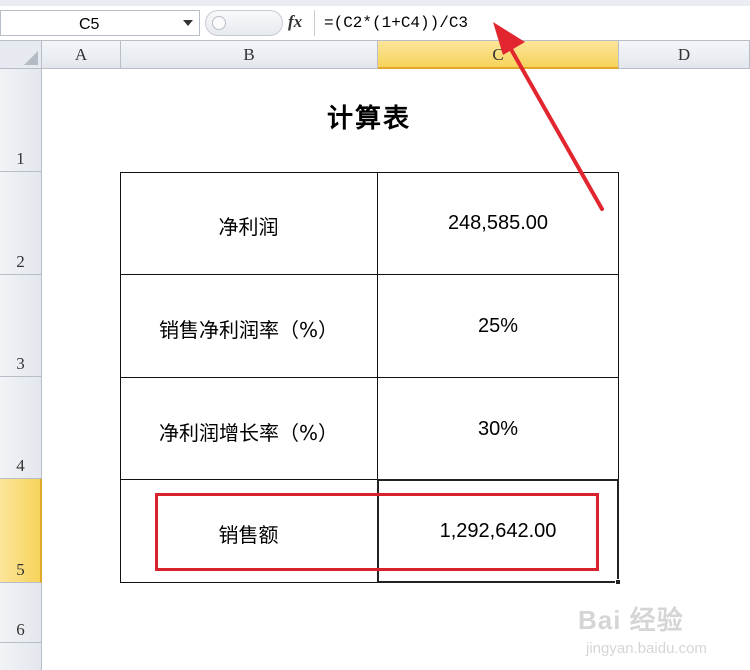 This screenshot has width=750, height=670. I want to click on row-number: 3, so click(20, 363).